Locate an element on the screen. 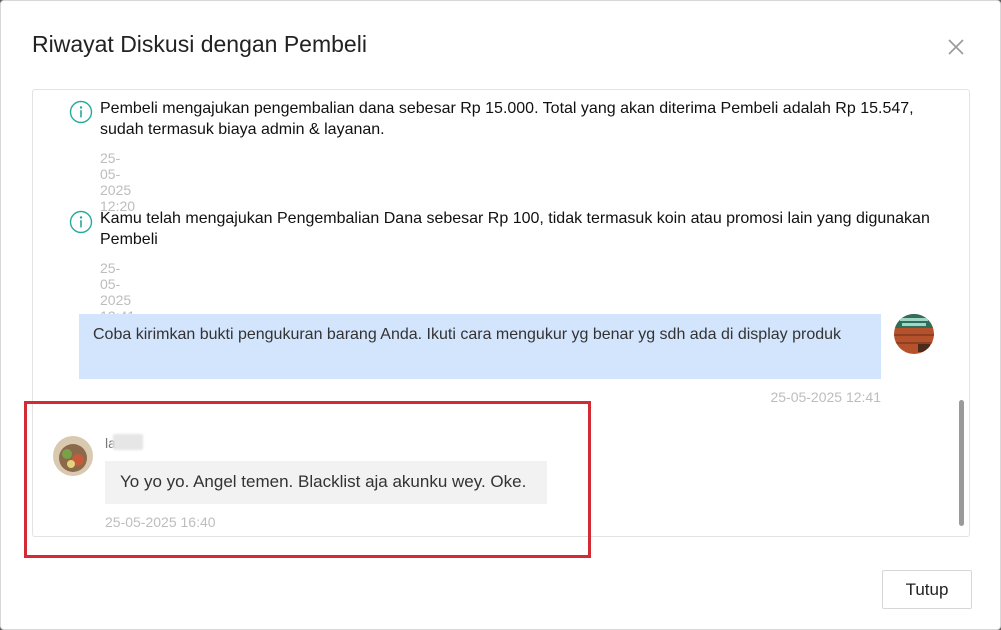 This screenshot has width=1001, height=630. dialog-title: Riwayat Diskusi dengan Pembeli is located at coordinates (199, 44).